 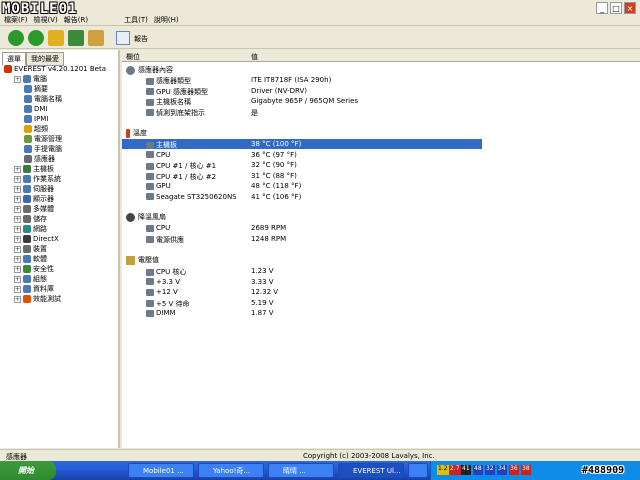 I want to click on tree-item-icon, so click(x=27, y=239).